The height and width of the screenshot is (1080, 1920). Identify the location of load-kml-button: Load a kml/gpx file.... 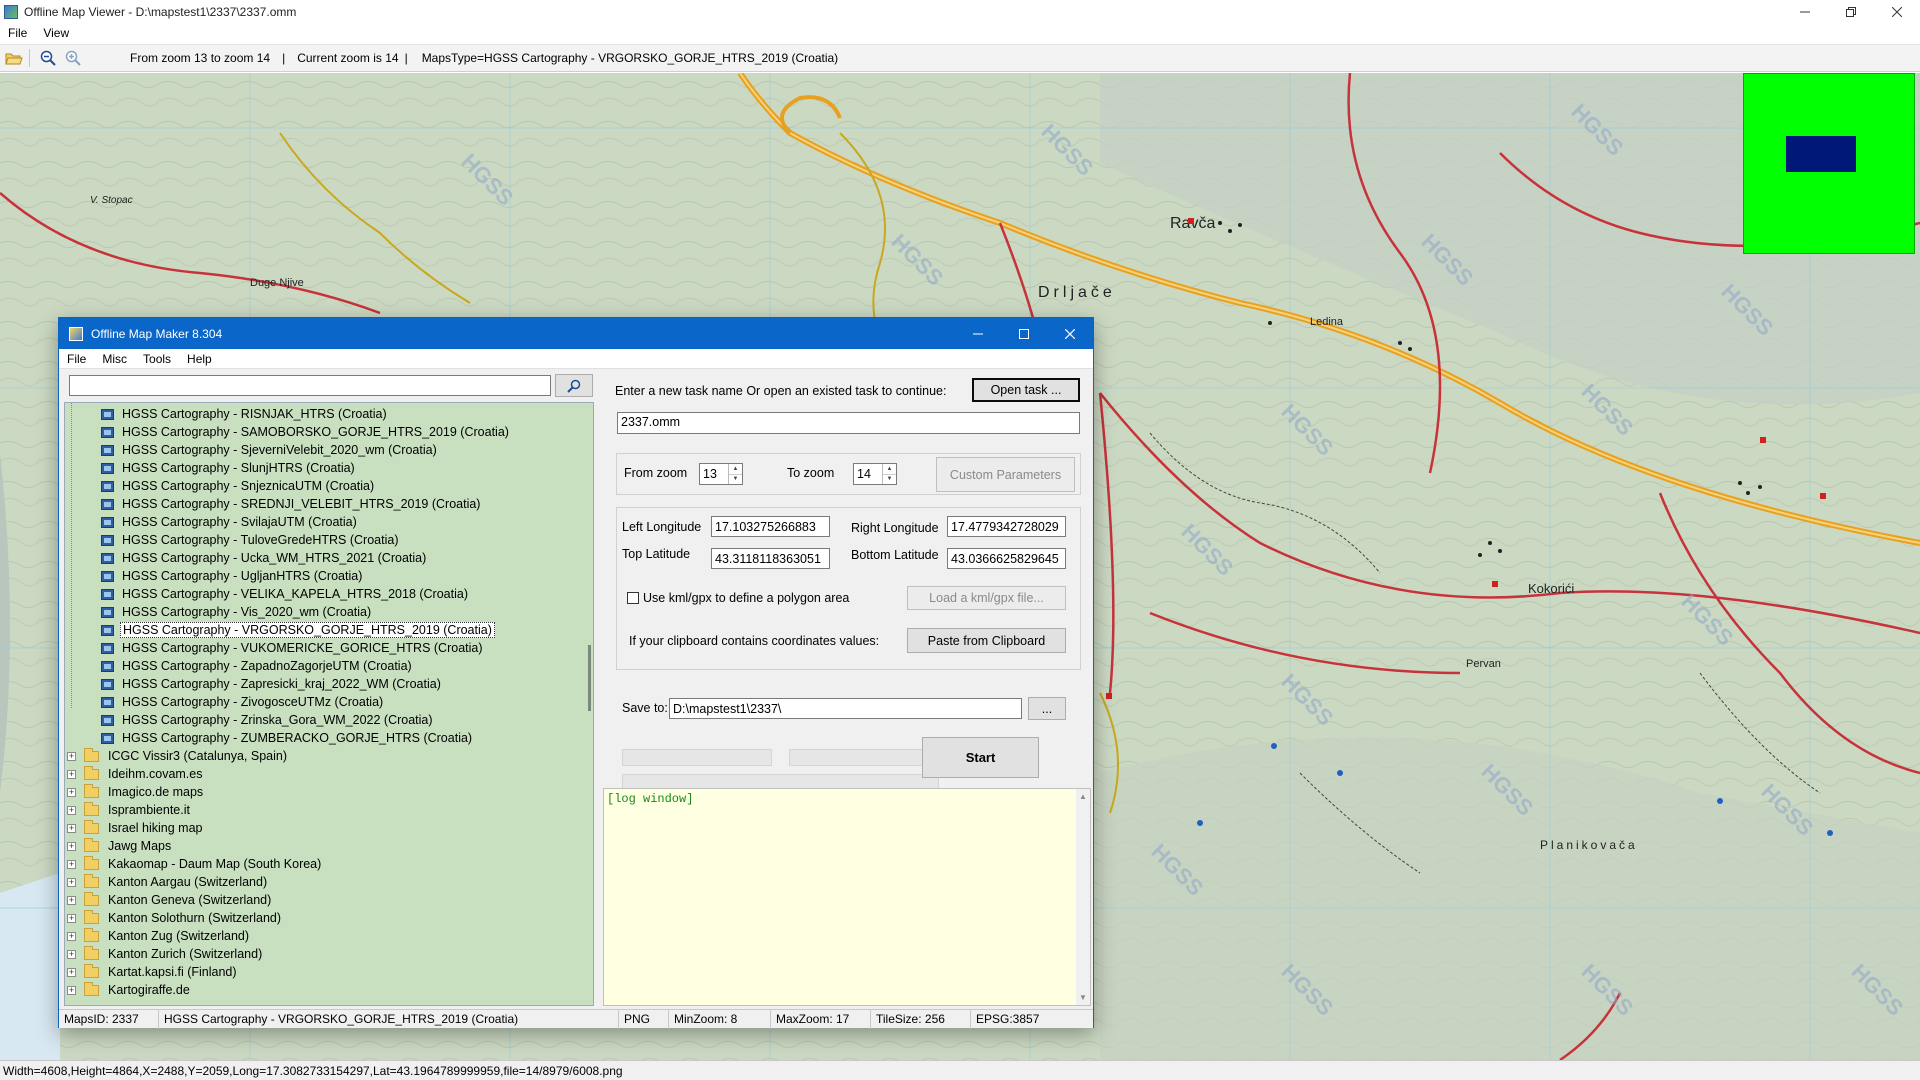
(986, 598).